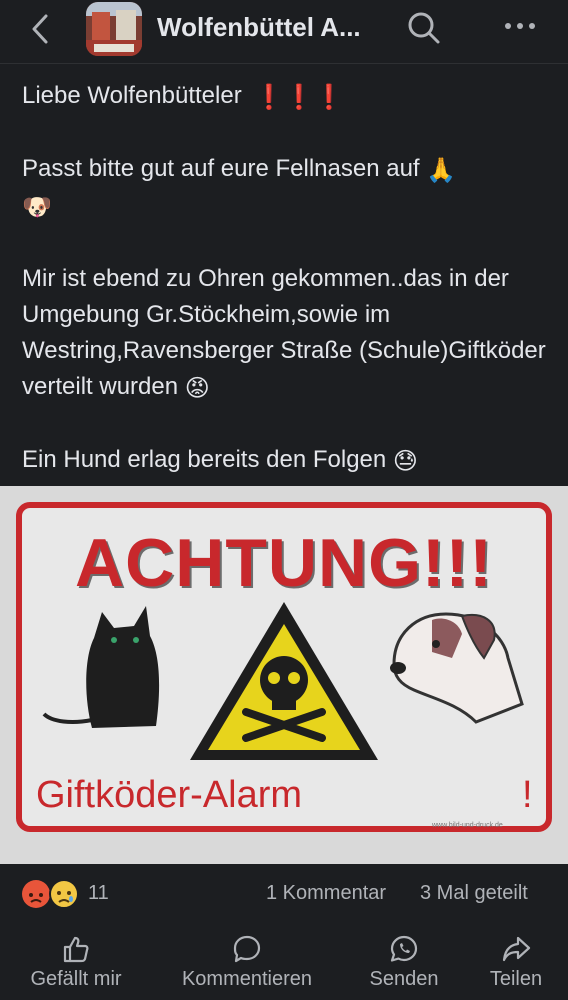 The height and width of the screenshot is (1000, 568). I want to click on sad-reaction-icon, so click(64, 894).